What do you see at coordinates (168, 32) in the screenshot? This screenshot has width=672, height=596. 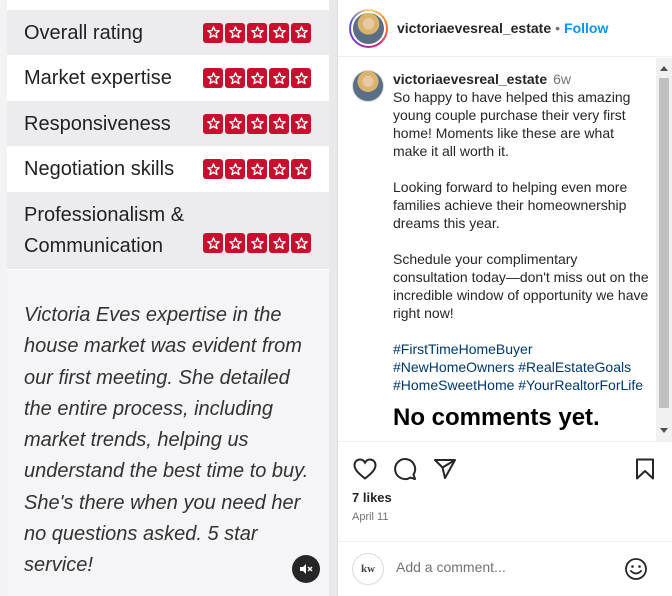 I see `rating-row-overall: Overall rating` at bounding box center [168, 32].